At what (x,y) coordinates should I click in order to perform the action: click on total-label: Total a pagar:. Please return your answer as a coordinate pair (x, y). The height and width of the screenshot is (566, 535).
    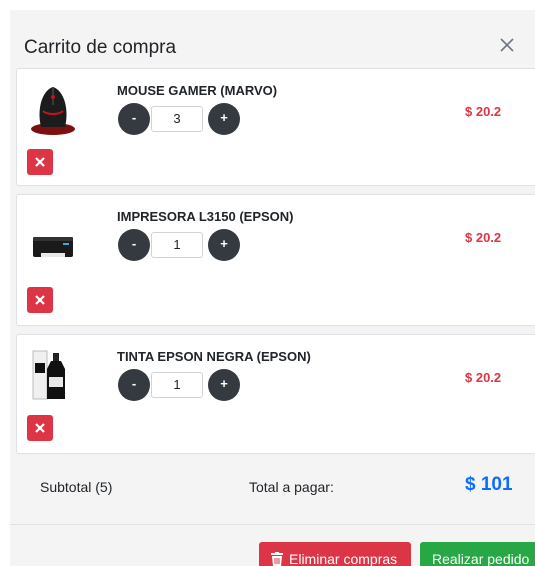
    Looking at the image, I should click on (291, 487).